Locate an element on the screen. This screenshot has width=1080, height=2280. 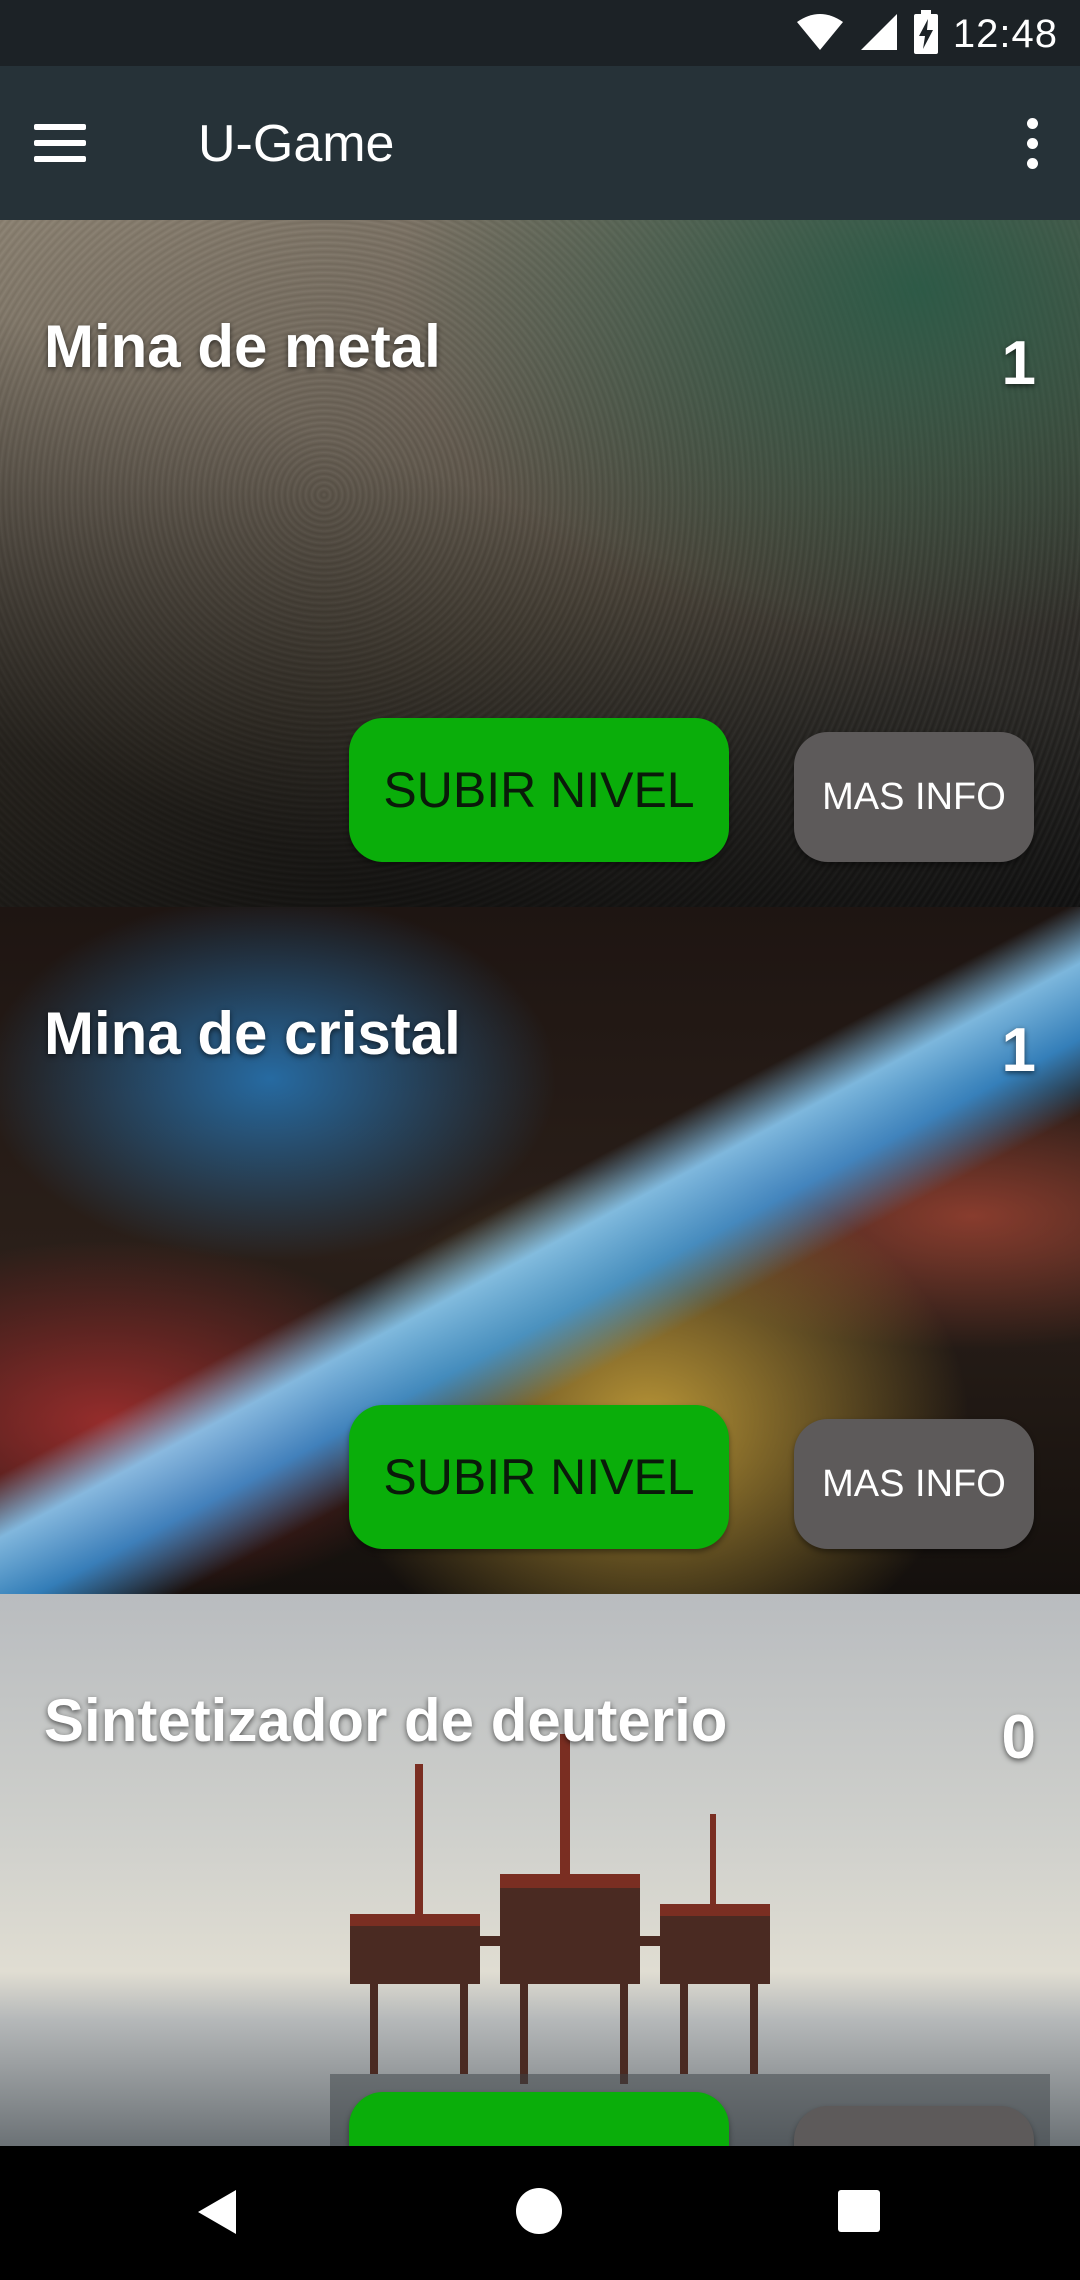
building-level: 0 is located at coordinates (1018, 1737).